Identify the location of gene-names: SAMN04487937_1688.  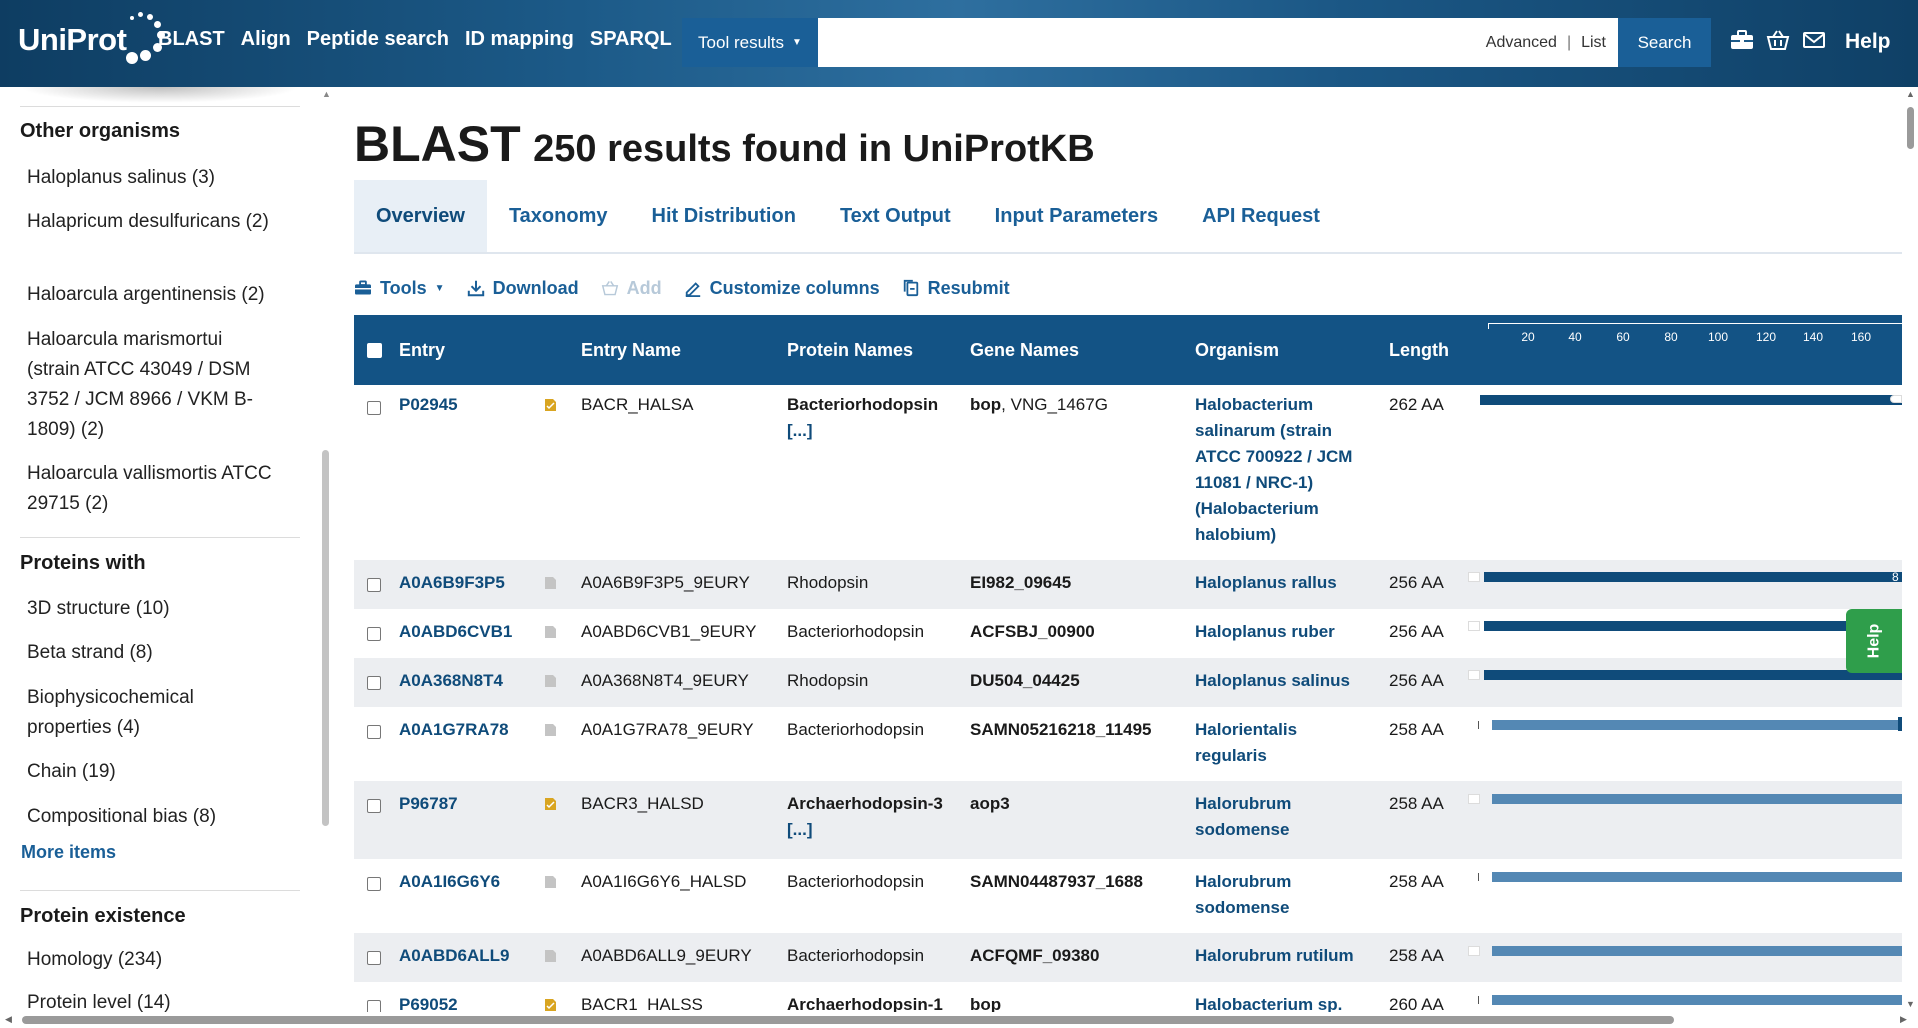
(1056, 881).